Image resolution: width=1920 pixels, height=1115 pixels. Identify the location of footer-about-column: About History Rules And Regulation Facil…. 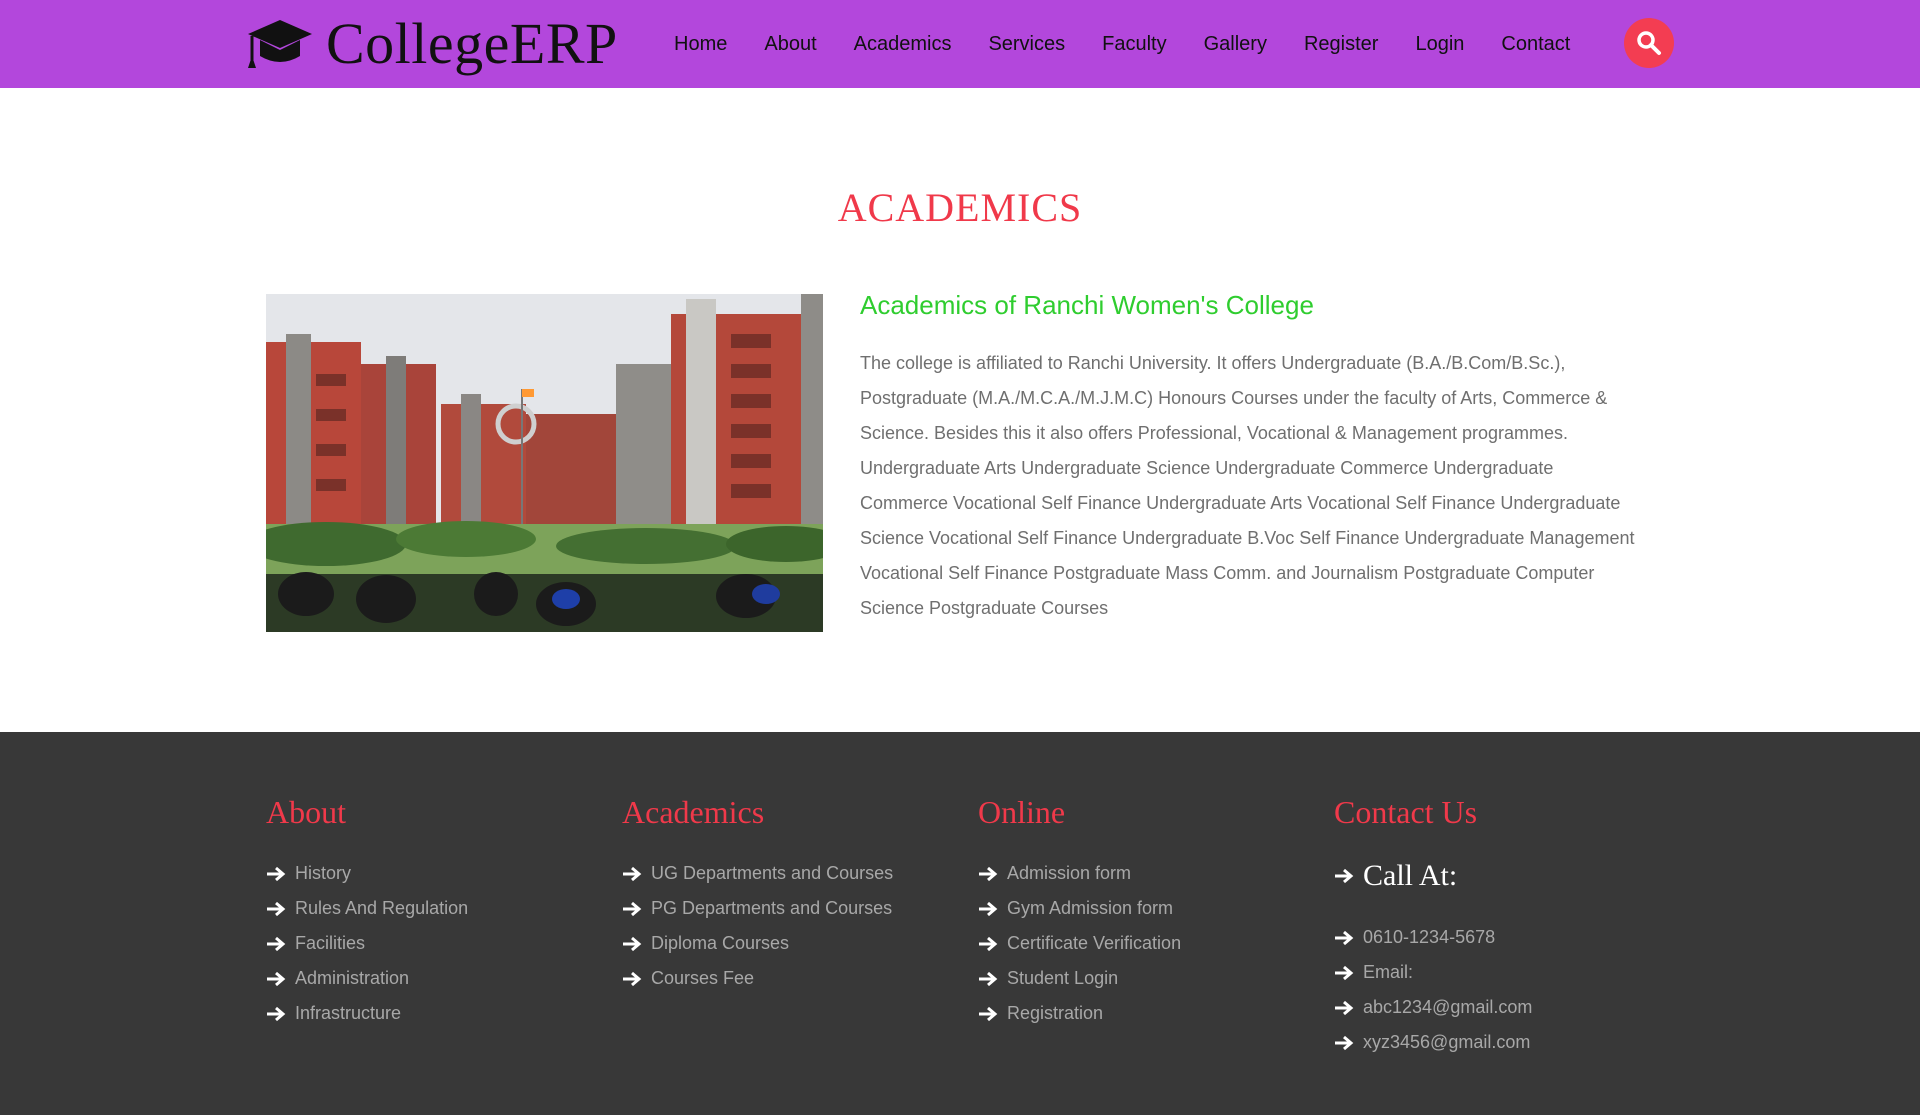
(367, 911).